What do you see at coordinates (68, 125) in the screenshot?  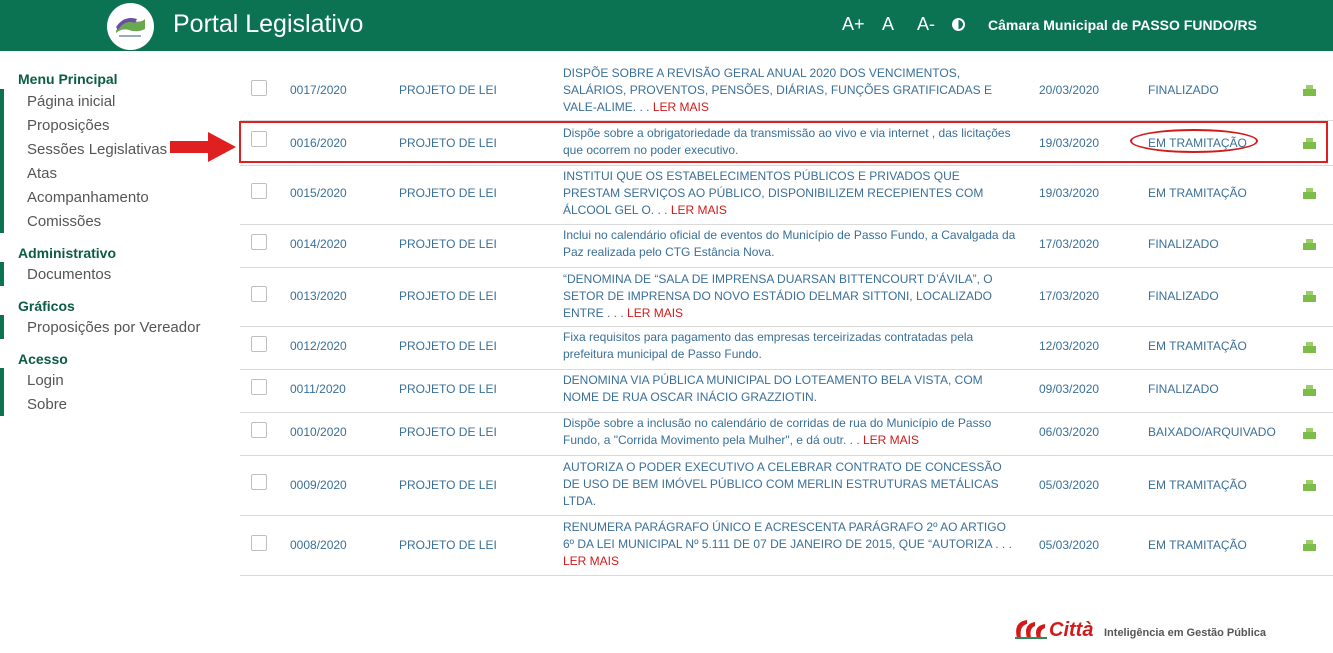 I see `sidebar-item-proposicoes: Proposições` at bounding box center [68, 125].